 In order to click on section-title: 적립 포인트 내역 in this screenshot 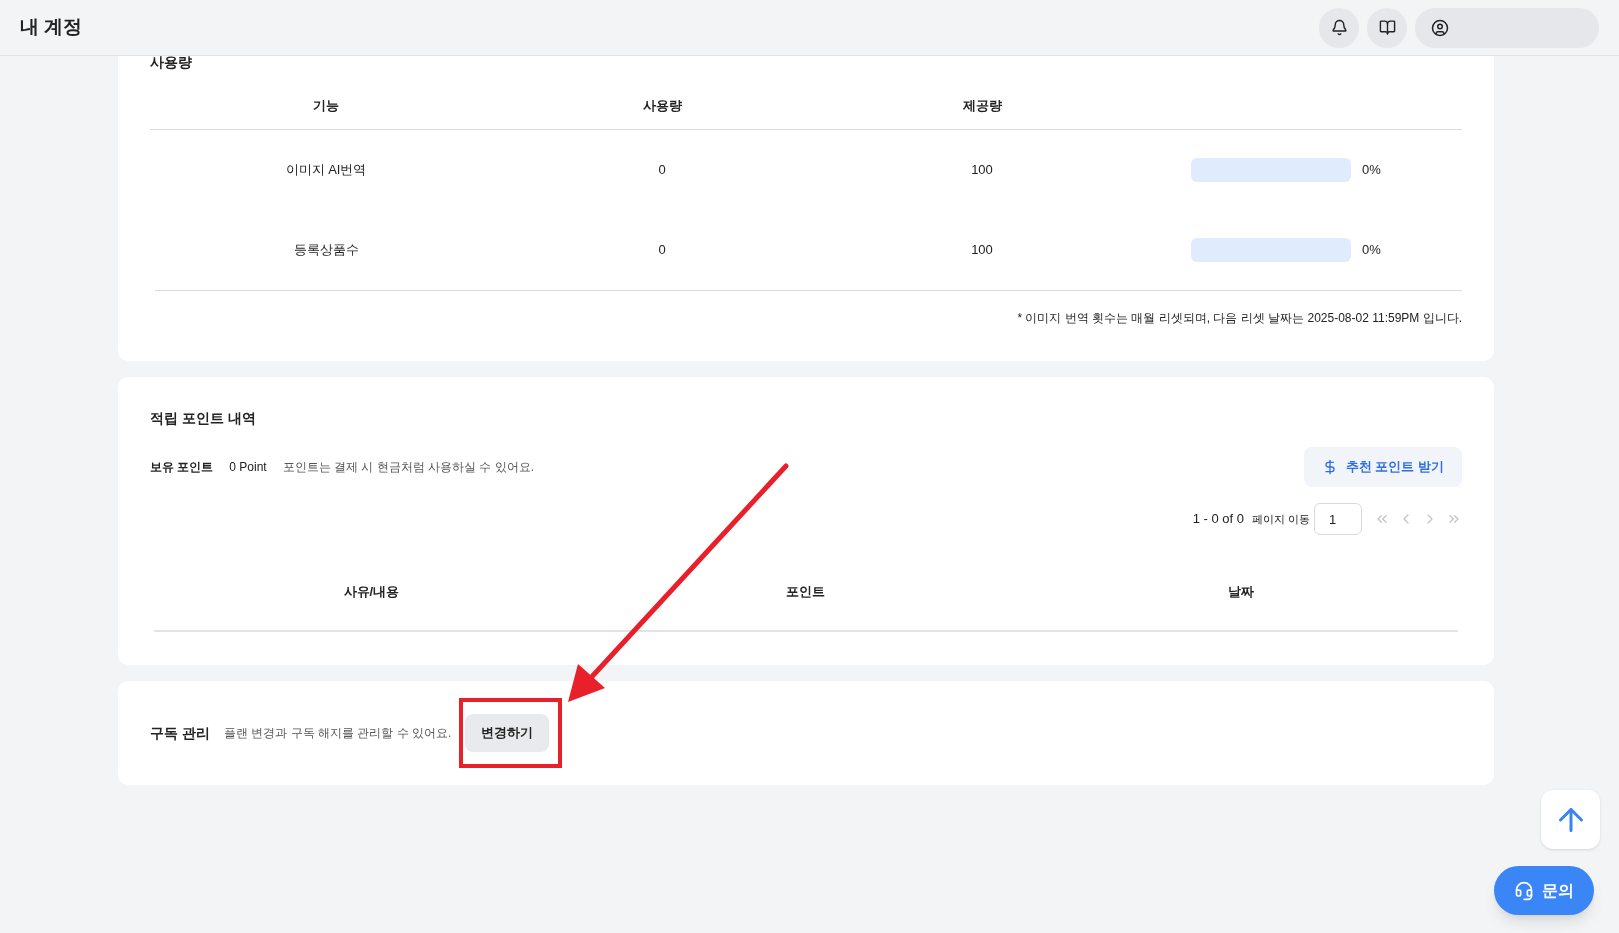, I will do `click(203, 418)`.